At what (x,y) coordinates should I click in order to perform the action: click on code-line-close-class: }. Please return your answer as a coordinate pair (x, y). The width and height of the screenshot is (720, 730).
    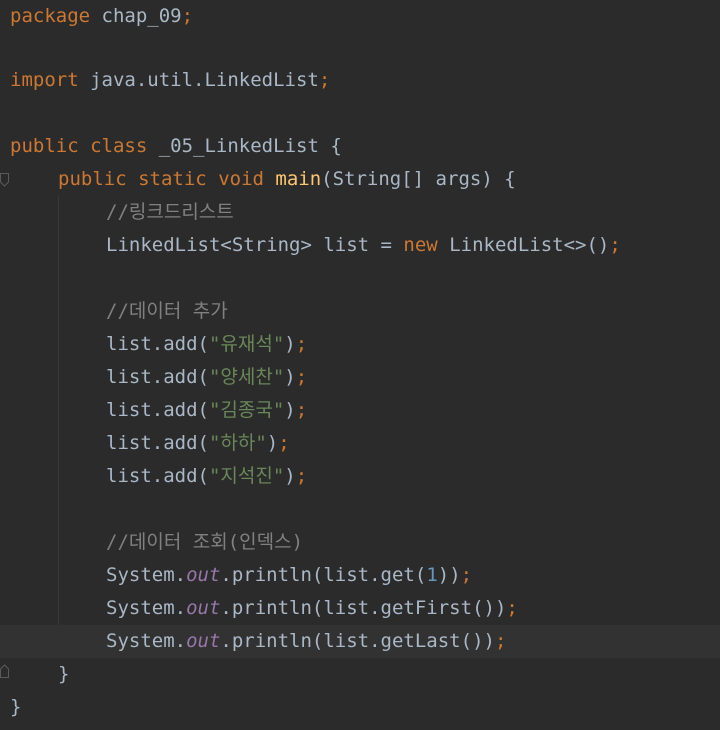
    Looking at the image, I should click on (360, 707).